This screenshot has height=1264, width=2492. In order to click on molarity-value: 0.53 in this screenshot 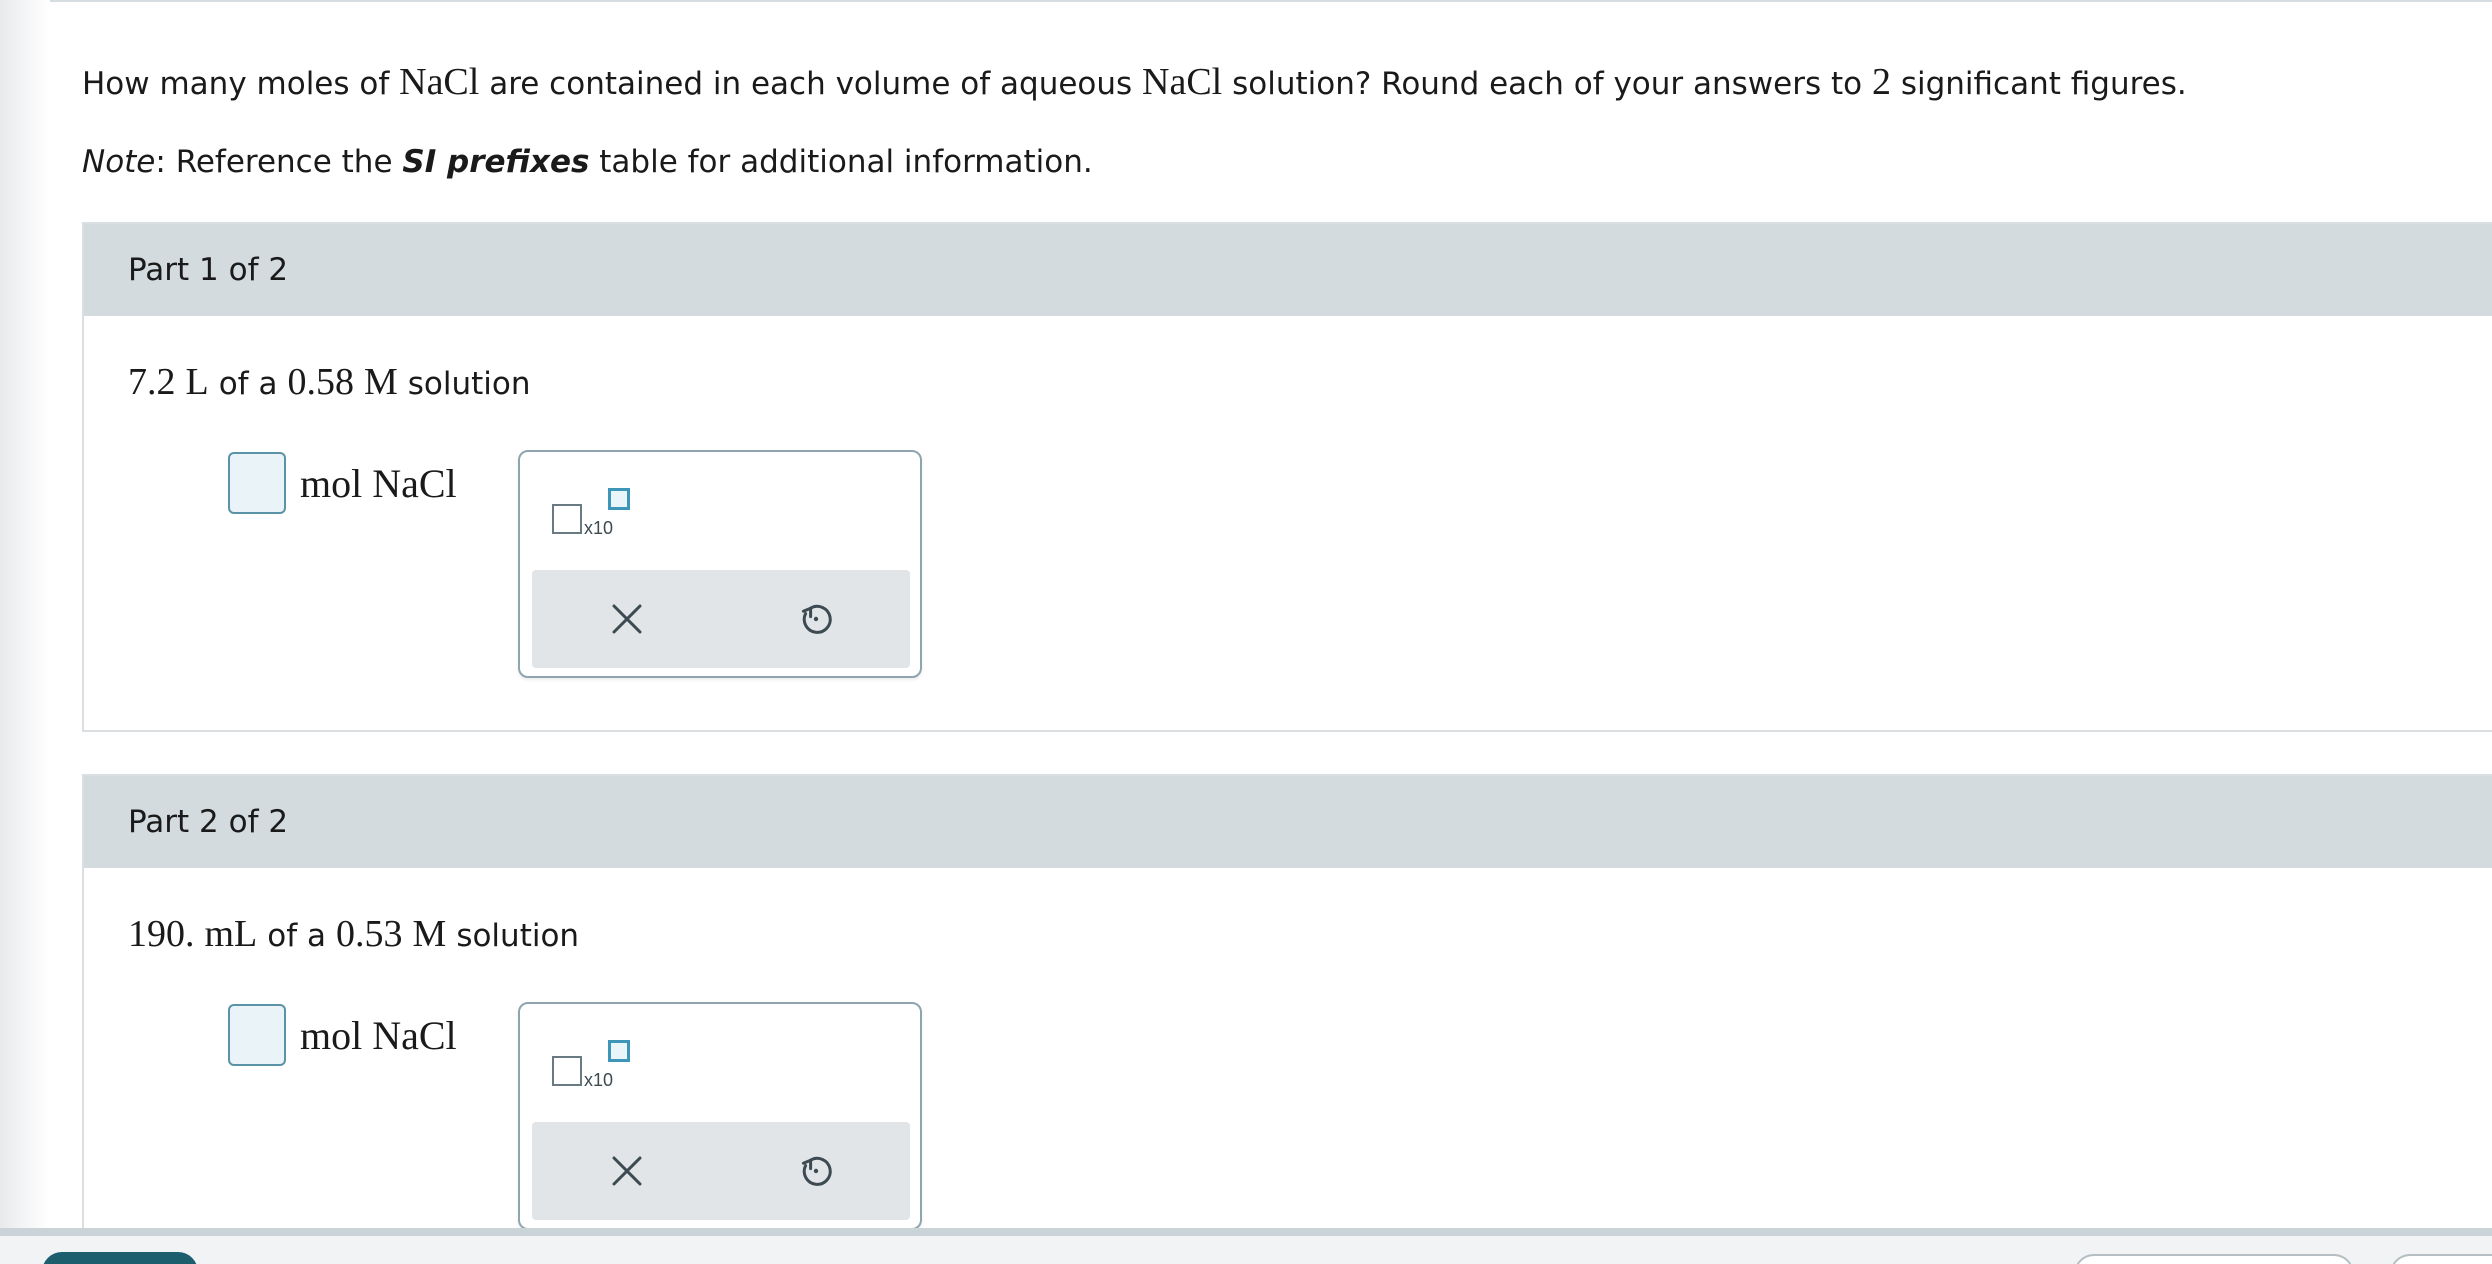, I will do `click(369, 934)`.